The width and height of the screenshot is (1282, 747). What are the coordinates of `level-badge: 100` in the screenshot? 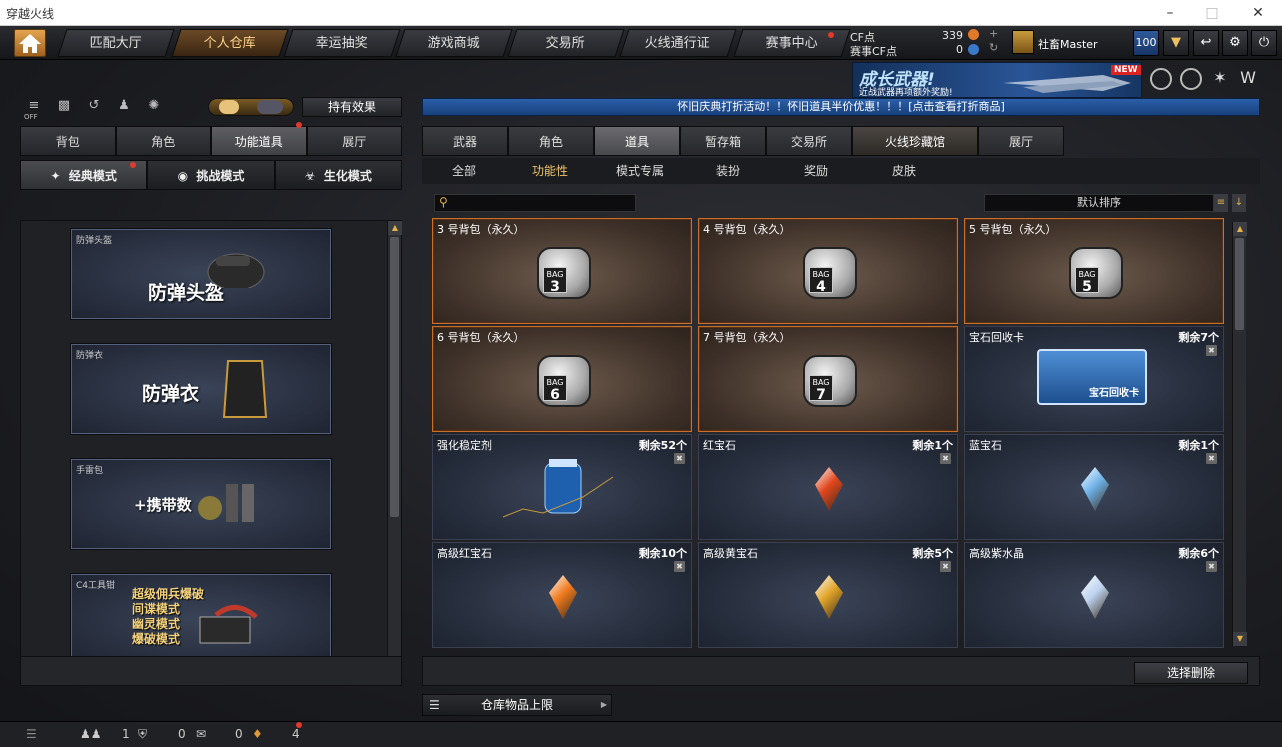 It's located at (1146, 43).